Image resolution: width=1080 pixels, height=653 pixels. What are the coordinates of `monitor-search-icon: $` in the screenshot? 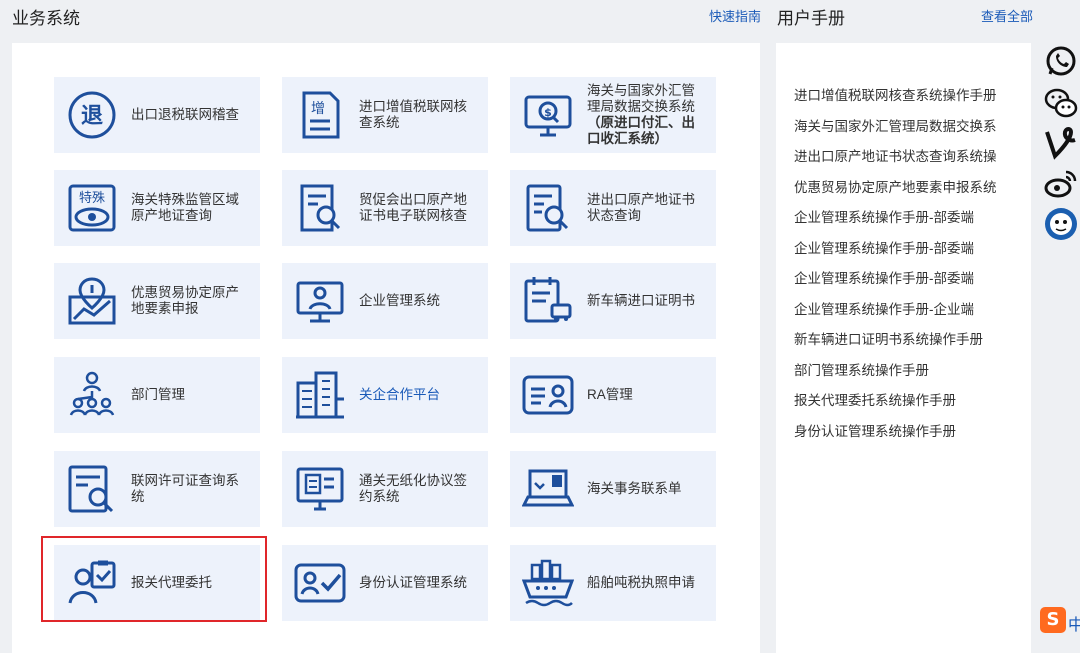 It's located at (548, 115).